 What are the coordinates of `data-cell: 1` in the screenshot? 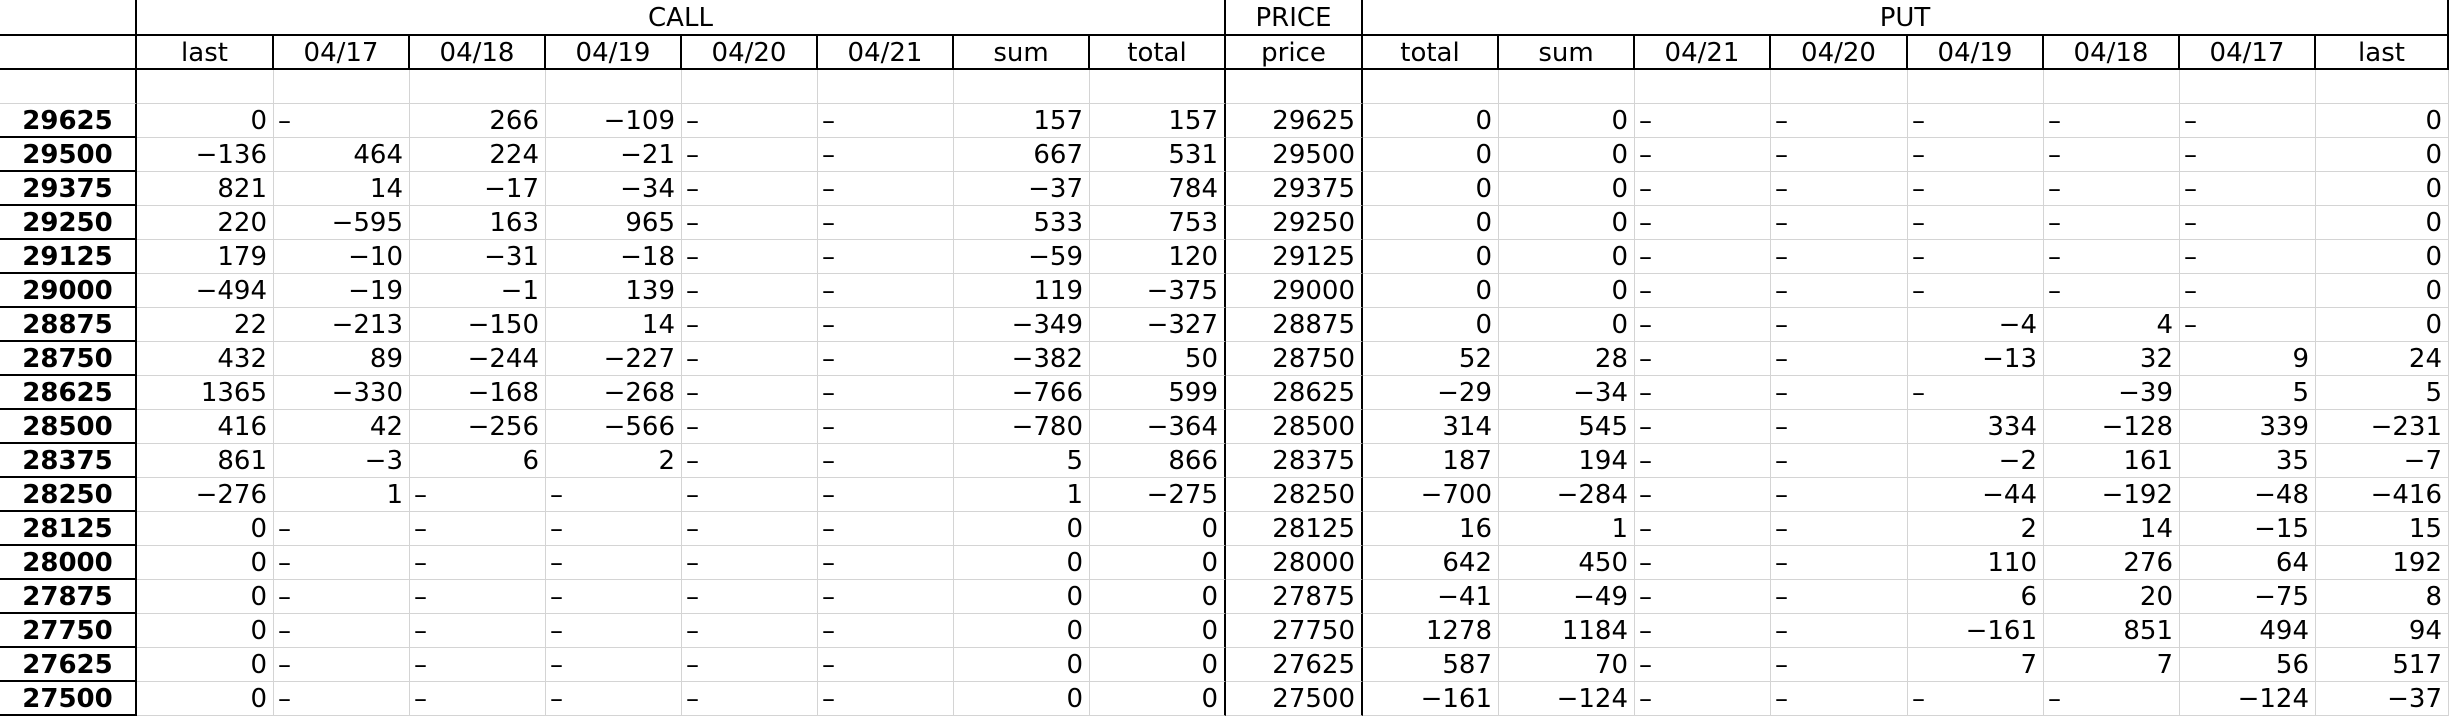 It's located at (1567, 529).